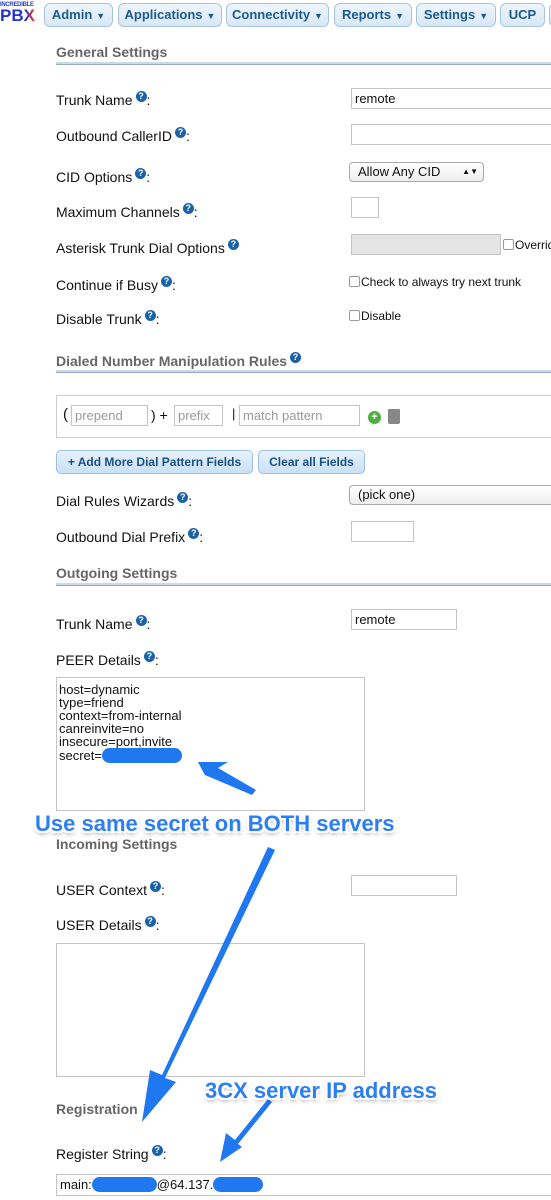 The image size is (551, 1200). I want to click on arrow-to-ip, so click(246, 1130).